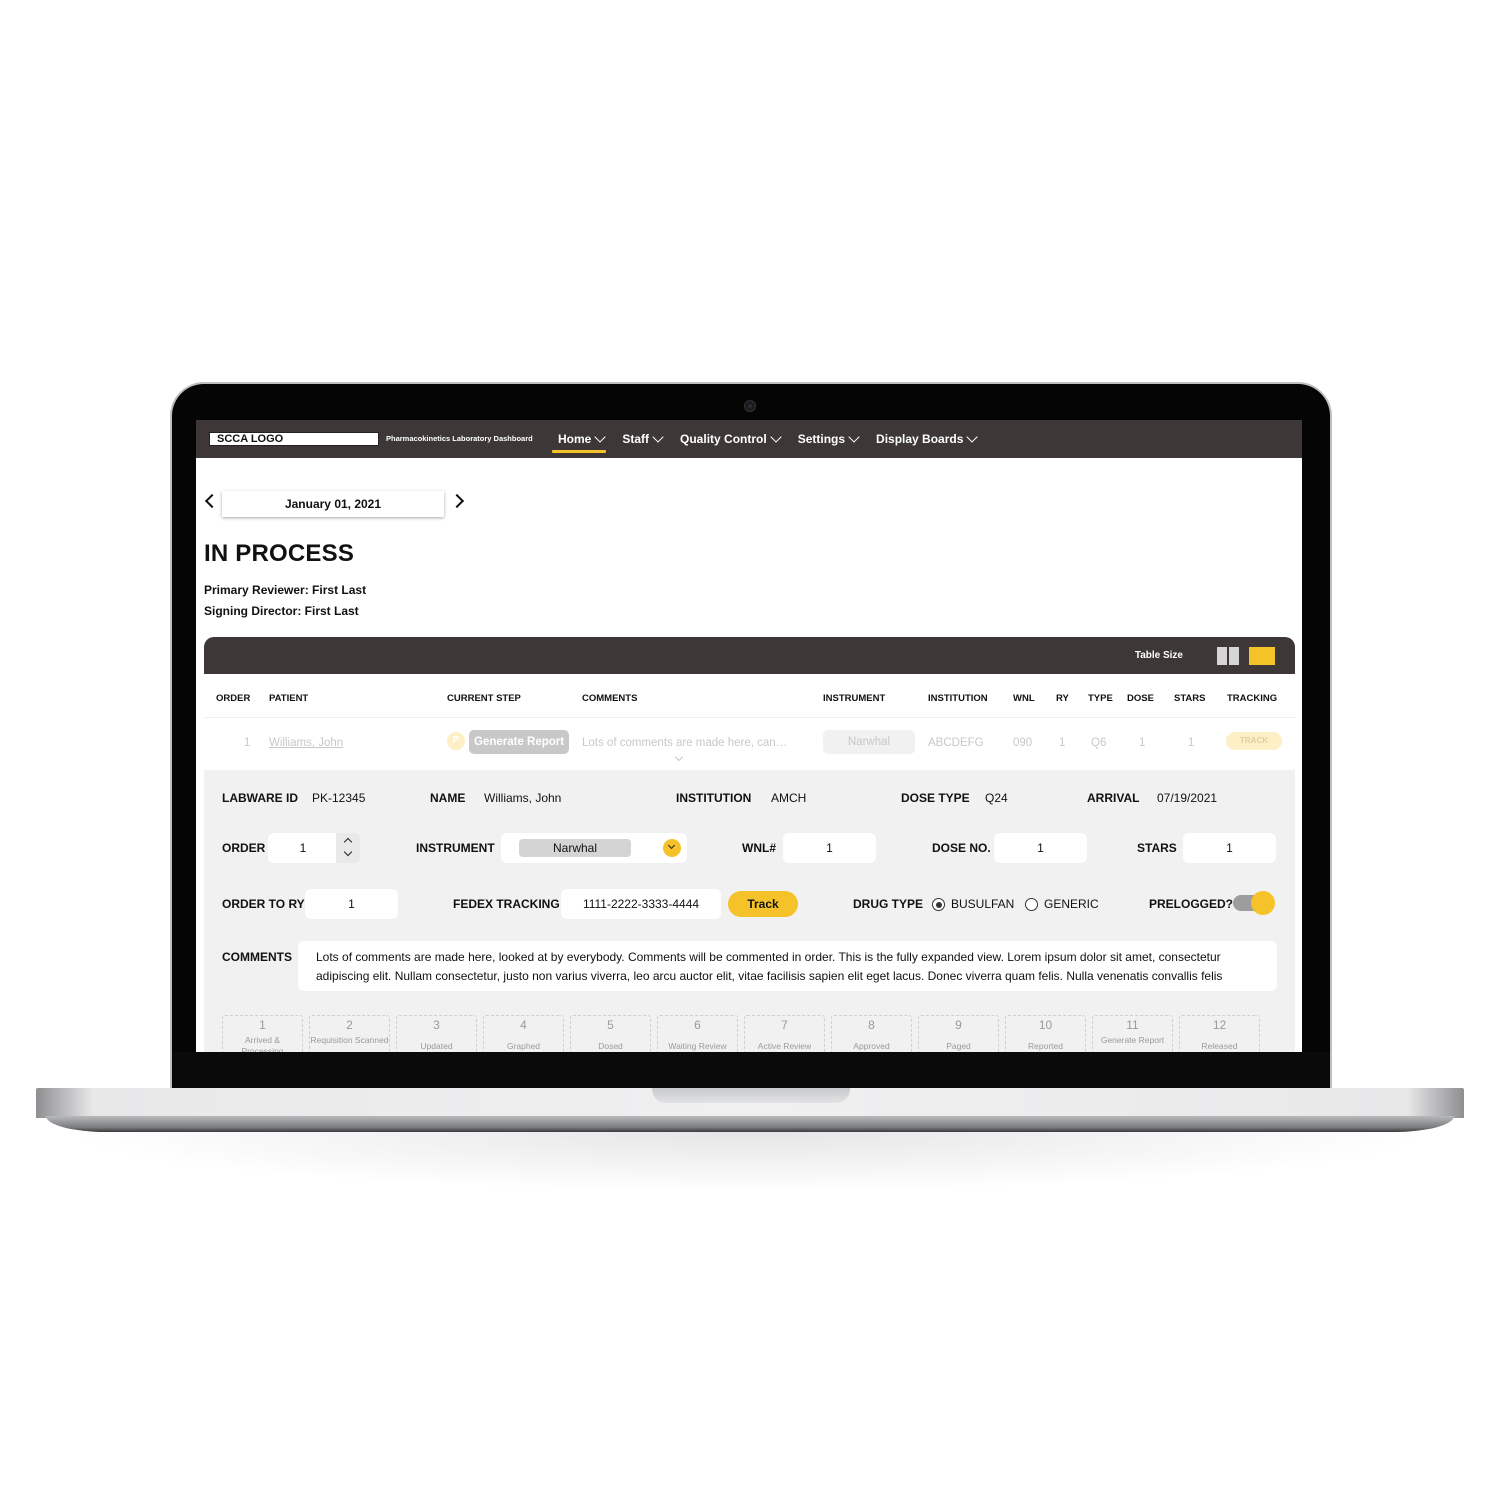 Image resolution: width=1500 pixels, height=1500 pixels. I want to click on step-name: Paged, so click(958, 1046).